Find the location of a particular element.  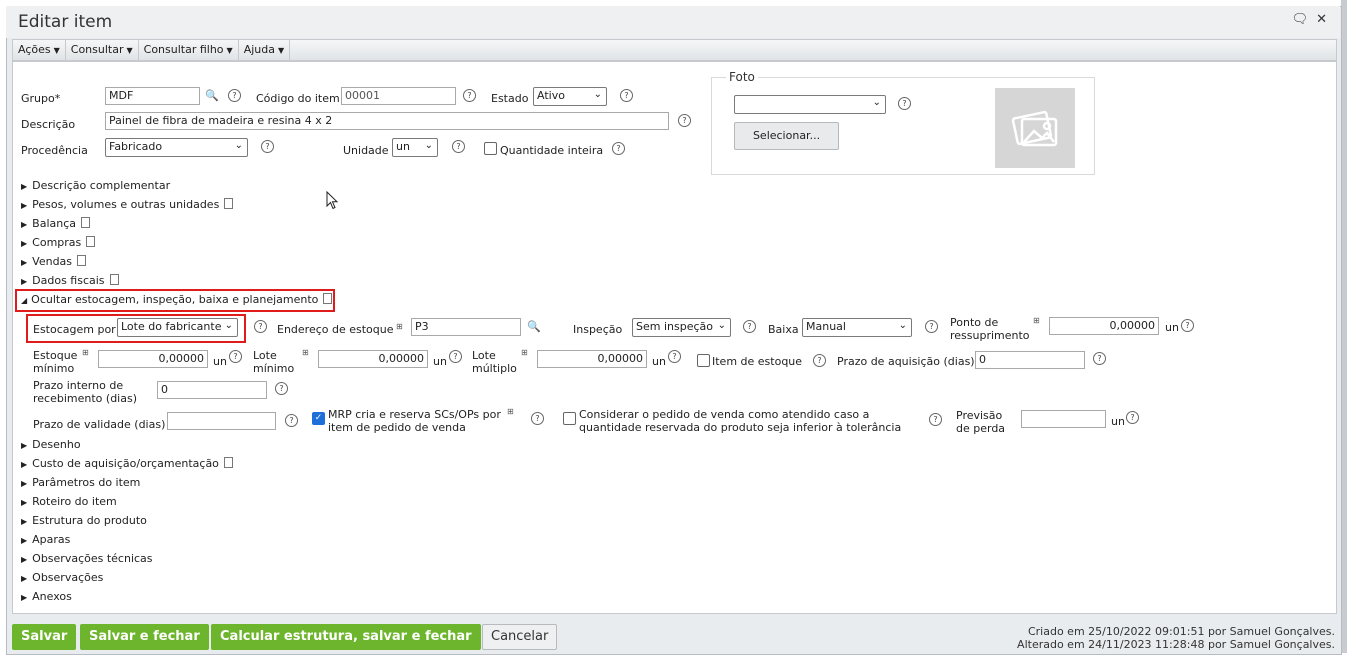

lote-minimo-input: 0,00000 is located at coordinates (373, 359).